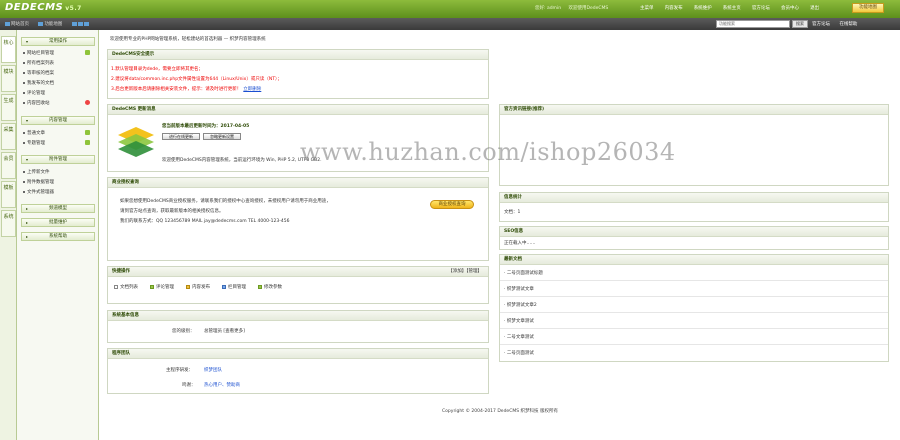  What do you see at coordinates (58, 41) in the screenshot?
I see `menu-group-common: ▾ 常用操作` at bounding box center [58, 41].